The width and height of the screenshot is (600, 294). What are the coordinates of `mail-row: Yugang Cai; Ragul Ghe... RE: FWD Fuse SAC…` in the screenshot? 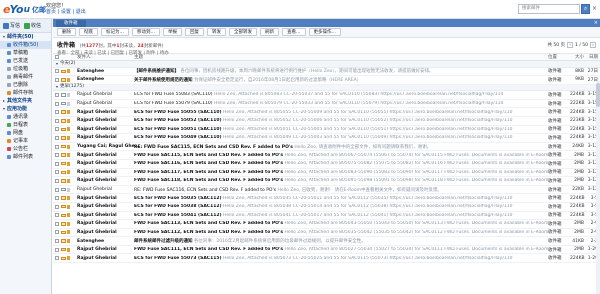 It's located at (326, 147).